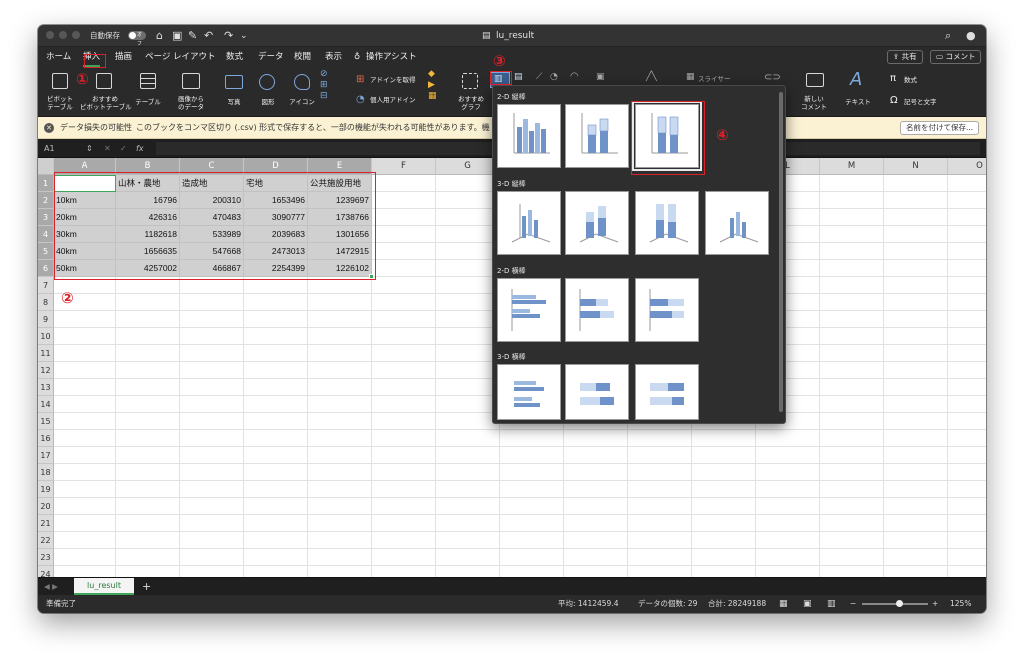 The width and height of the screenshot is (1024, 660). Describe the element at coordinates (852, 251) in the screenshot. I see `cell-m5` at that location.